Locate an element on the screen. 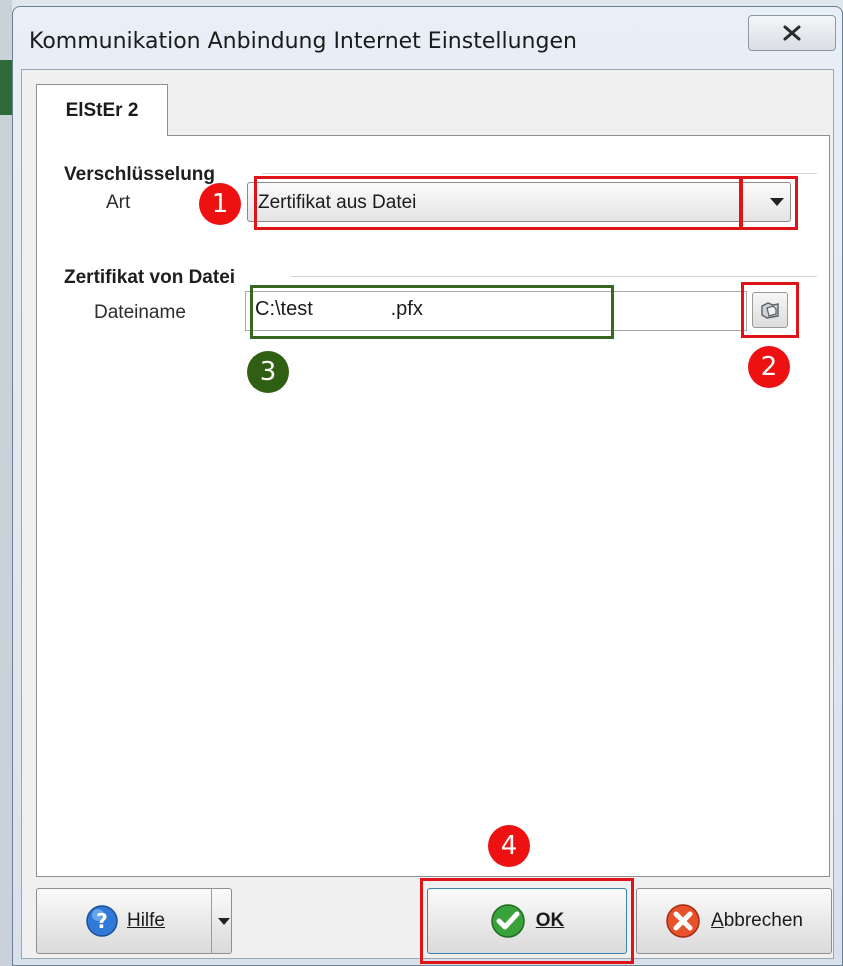 This screenshot has width=843, height=966. close-icon is located at coordinates (792, 33).